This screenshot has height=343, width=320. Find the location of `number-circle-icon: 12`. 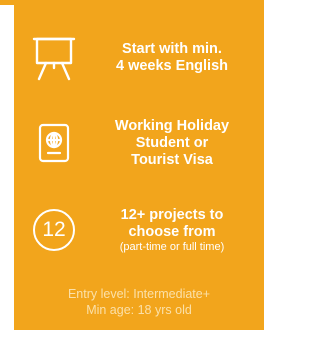

number-circle-icon: 12 is located at coordinates (54, 230).